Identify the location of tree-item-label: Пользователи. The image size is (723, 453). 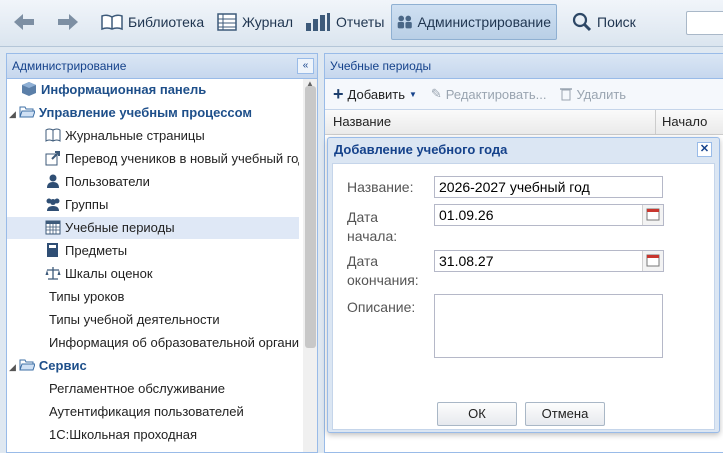
(107, 181).